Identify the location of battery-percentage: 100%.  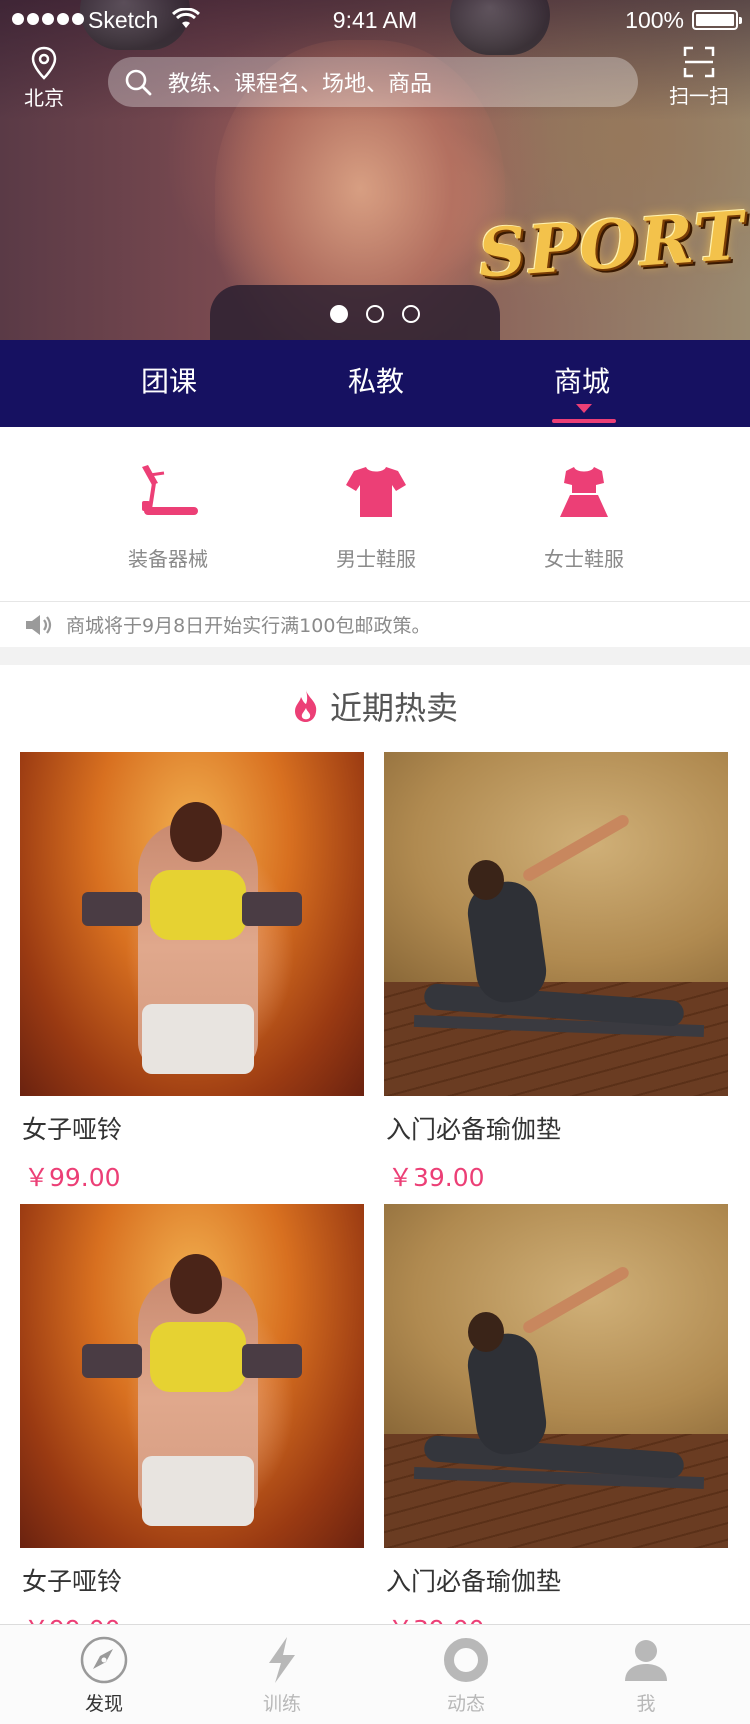
(654, 20).